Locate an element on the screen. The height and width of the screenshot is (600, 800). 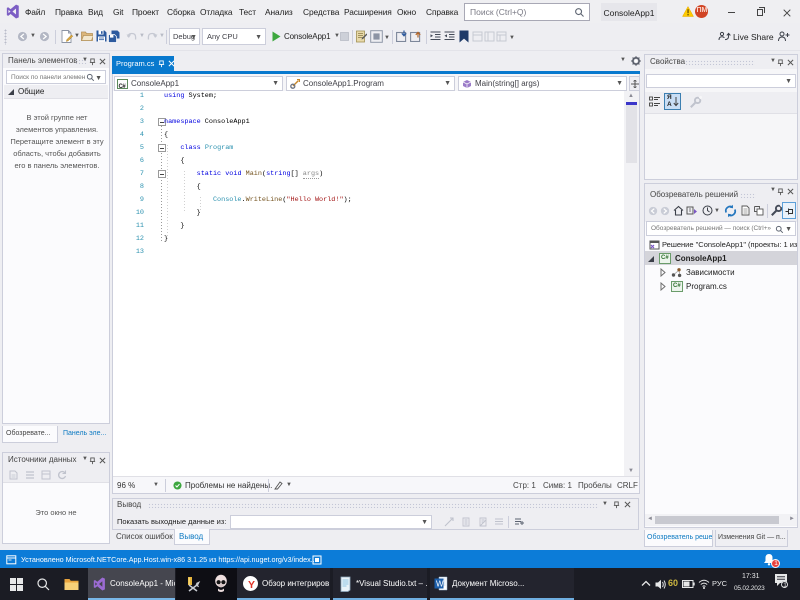
svg-text: 1 is located at coordinates (785, 585).